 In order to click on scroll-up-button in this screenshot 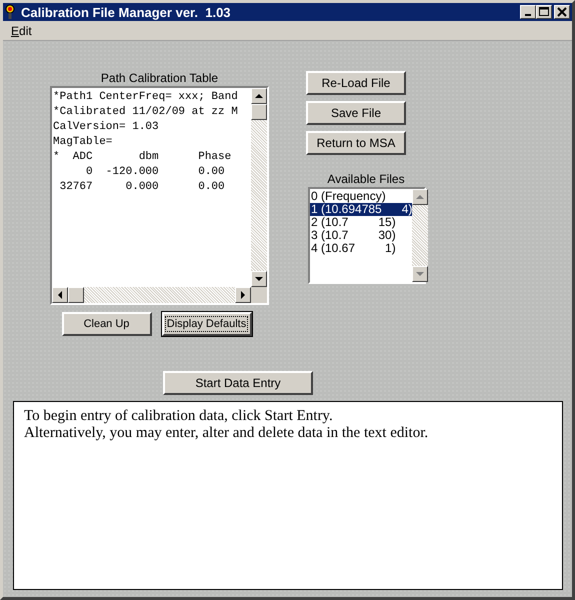, I will do `click(259, 96)`.